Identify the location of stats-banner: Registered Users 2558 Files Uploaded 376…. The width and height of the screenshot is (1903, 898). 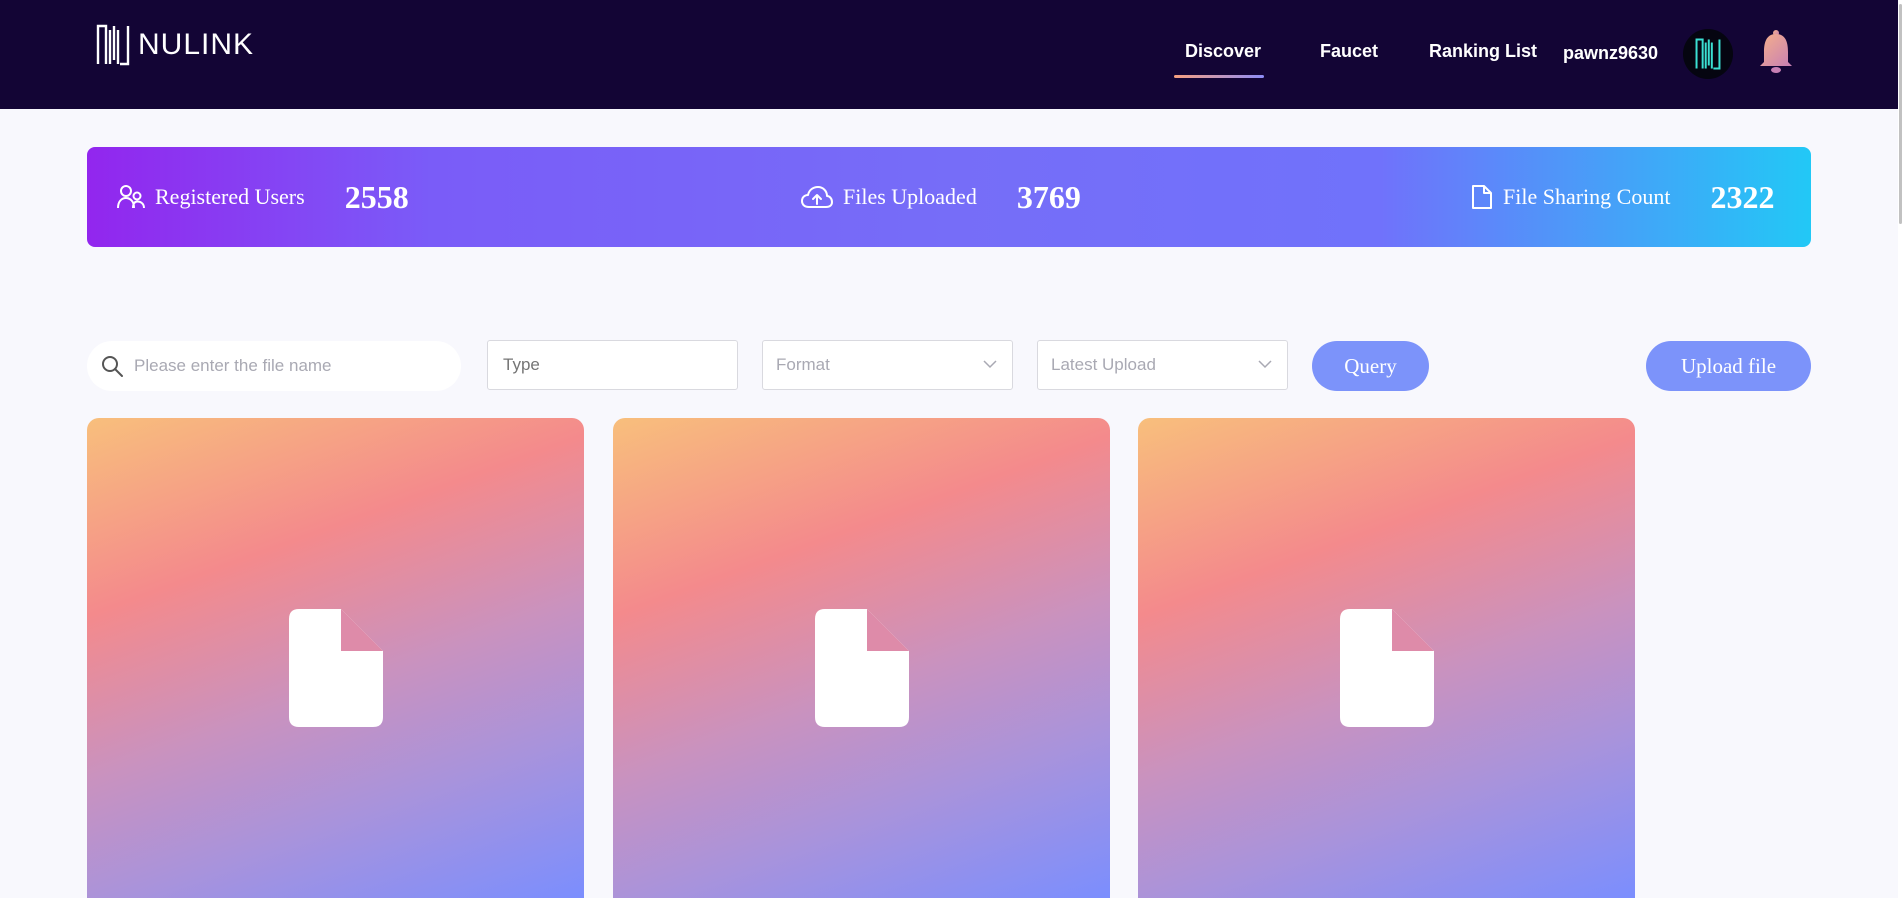
(949, 197).